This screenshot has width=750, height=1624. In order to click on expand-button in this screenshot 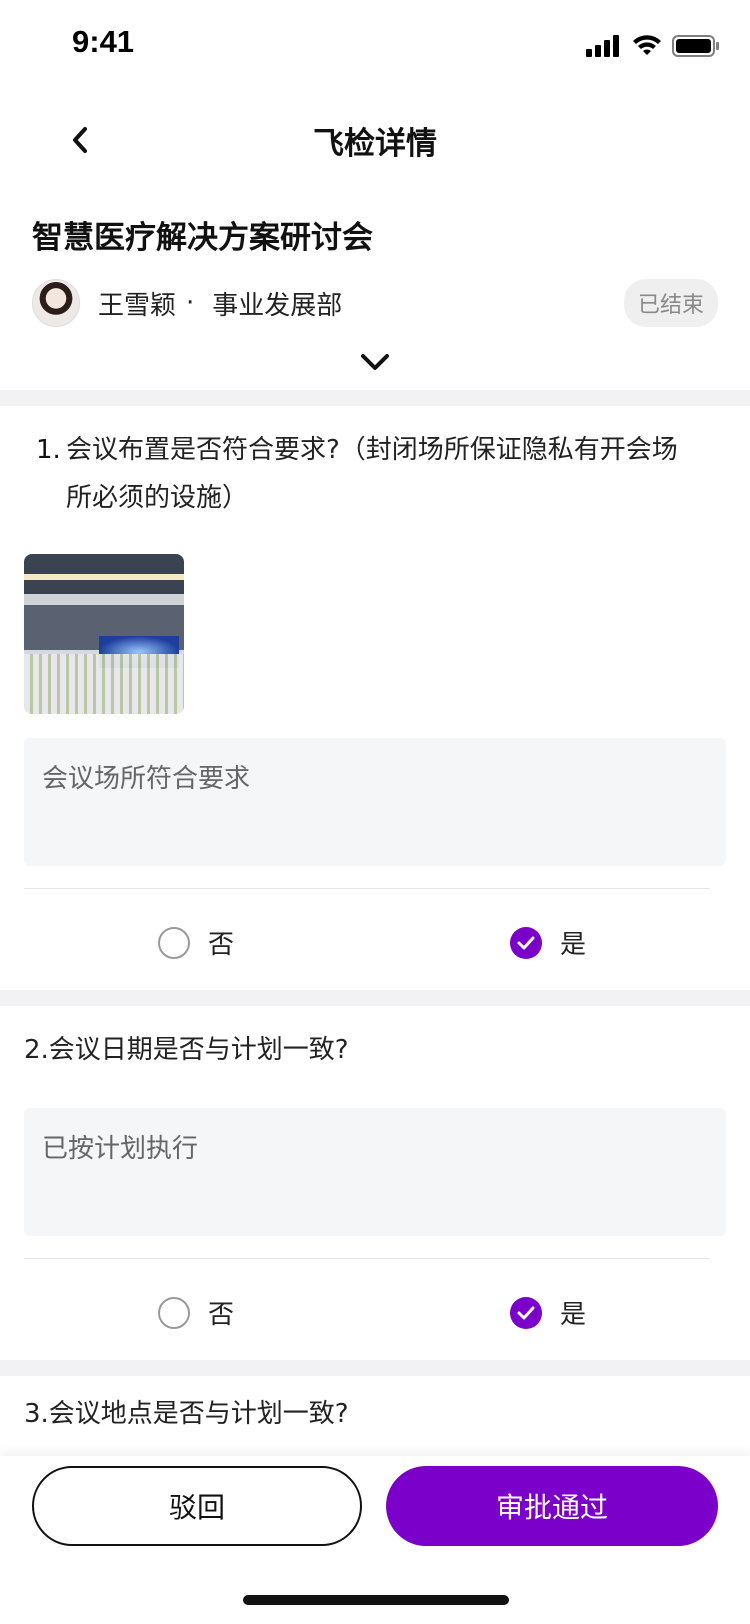, I will do `click(375, 362)`.